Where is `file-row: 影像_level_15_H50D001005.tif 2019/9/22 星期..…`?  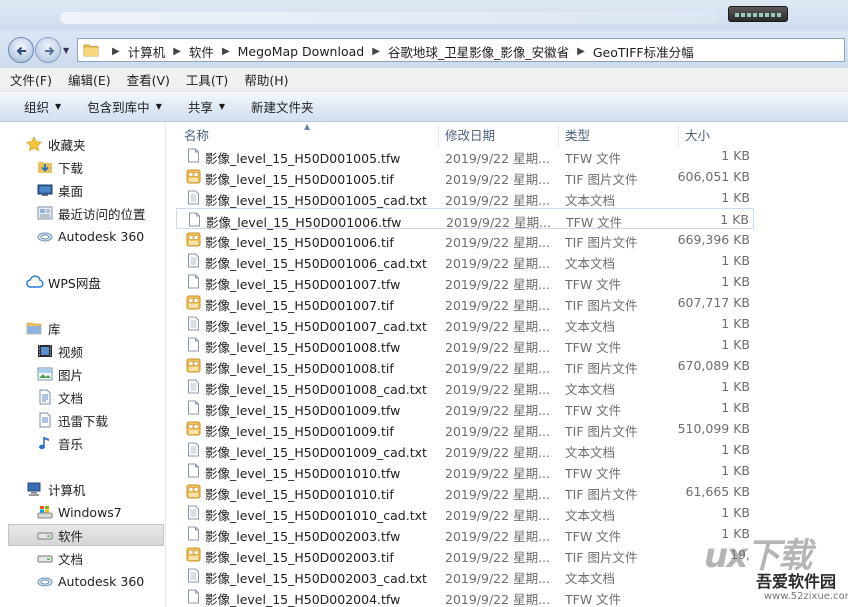 file-row: 影像_level_15_H50D001005.tif 2019/9/22 星期..… is located at coordinates (465, 176).